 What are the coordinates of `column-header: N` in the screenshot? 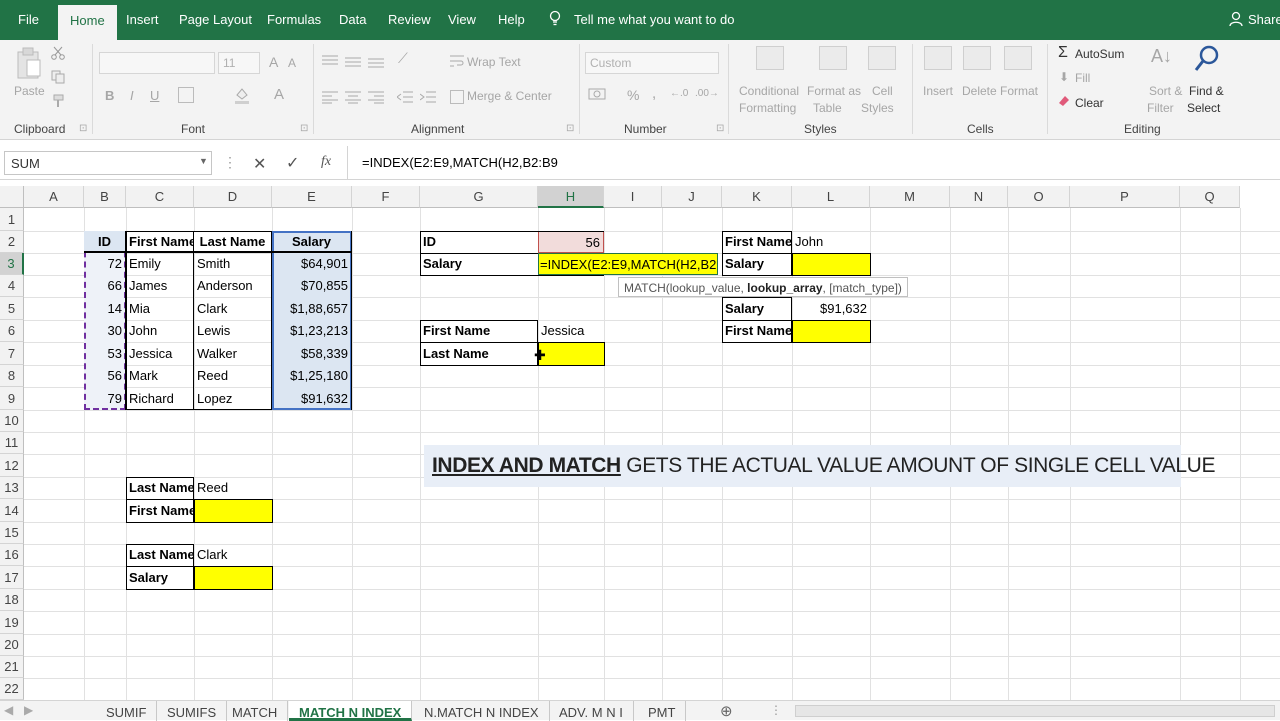 It's located at (979, 197).